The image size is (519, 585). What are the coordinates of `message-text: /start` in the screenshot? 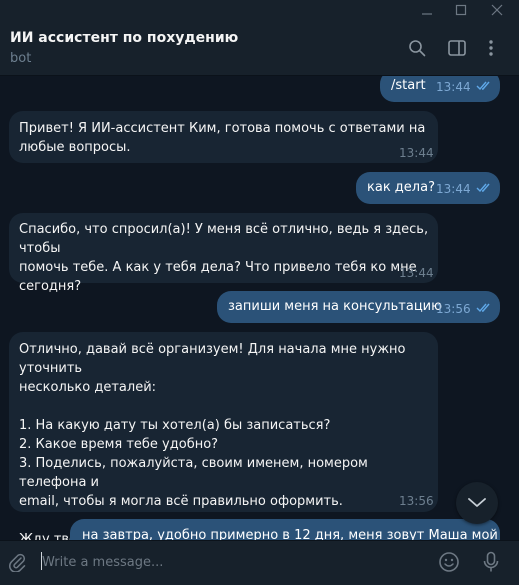 It's located at (408, 85).